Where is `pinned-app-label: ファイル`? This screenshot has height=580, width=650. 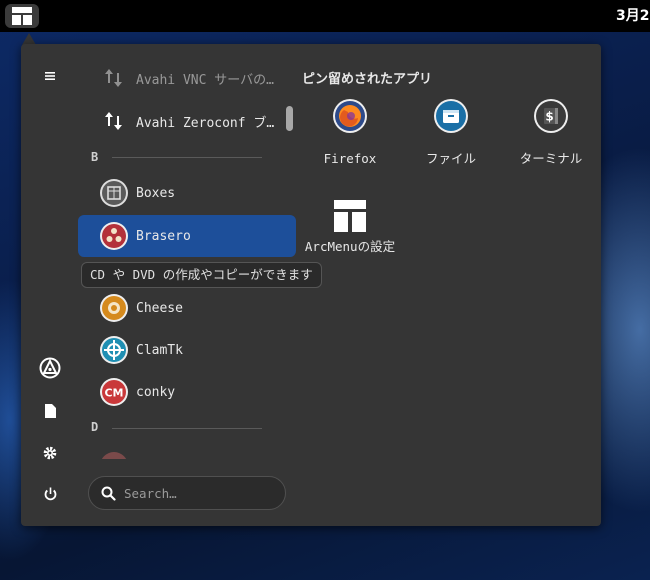 pinned-app-label: ファイル is located at coordinates (450, 158).